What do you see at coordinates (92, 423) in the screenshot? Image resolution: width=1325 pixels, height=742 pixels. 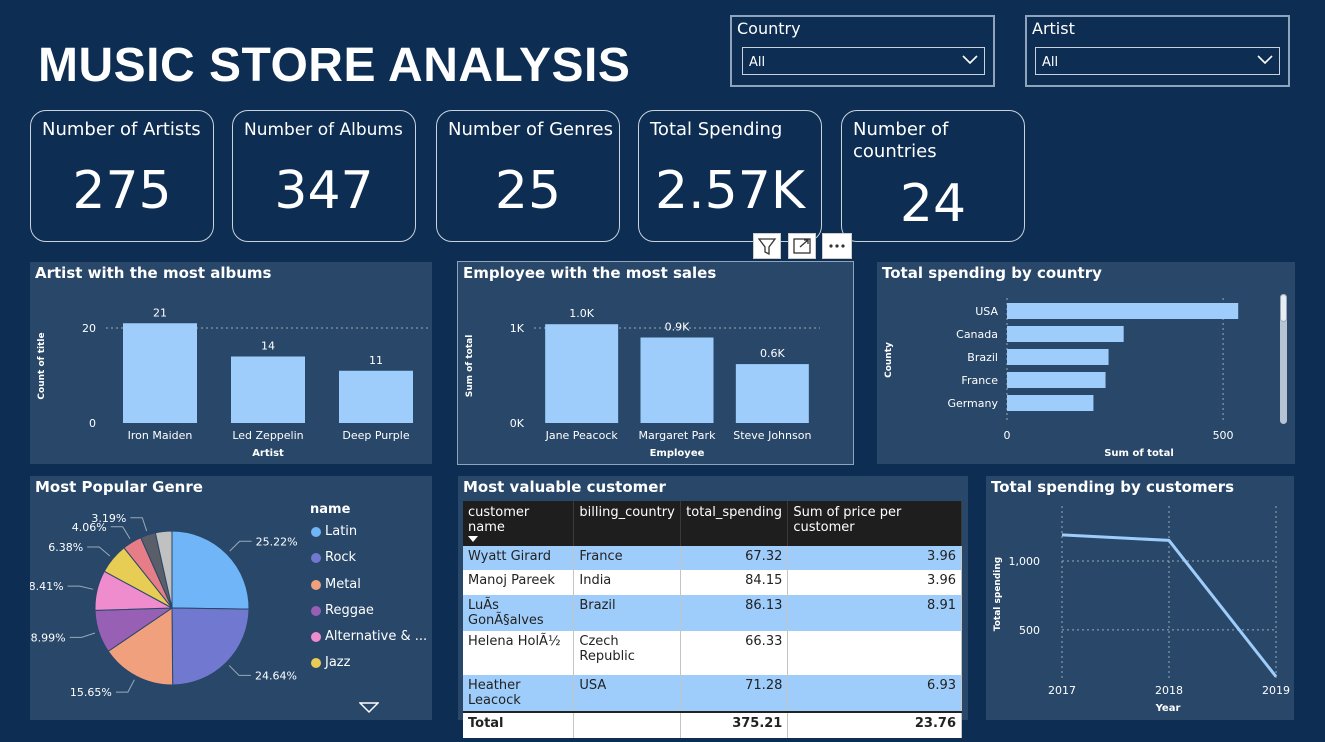 I see `y-tick-label: 0` at bounding box center [92, 423].